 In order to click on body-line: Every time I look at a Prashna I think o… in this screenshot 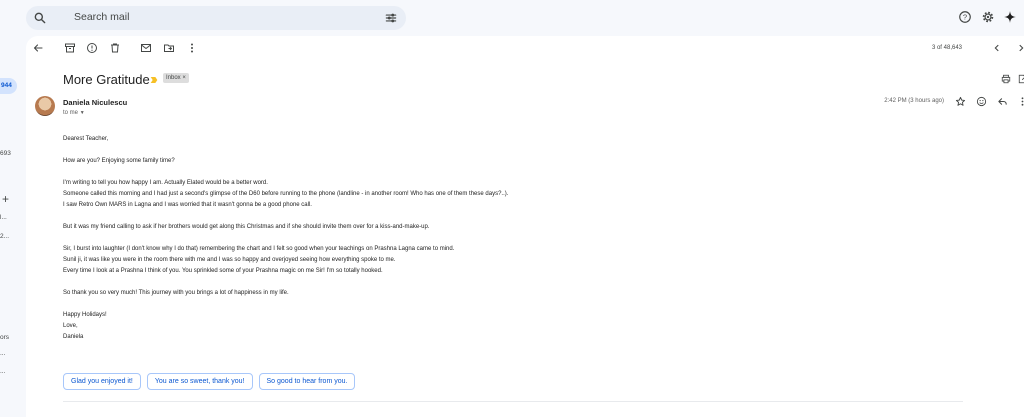, I will do `click(223, 271)`.